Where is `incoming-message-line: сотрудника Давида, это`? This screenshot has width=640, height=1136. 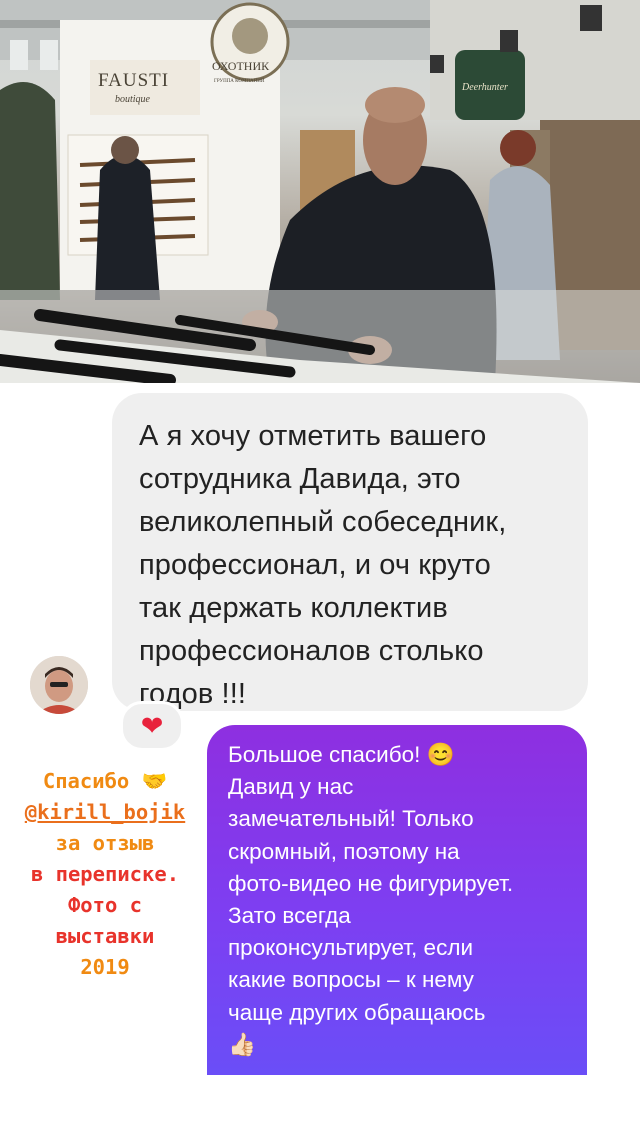
incoming-message-line: сотрудника Давида, это is located at coordinates (300, 479).